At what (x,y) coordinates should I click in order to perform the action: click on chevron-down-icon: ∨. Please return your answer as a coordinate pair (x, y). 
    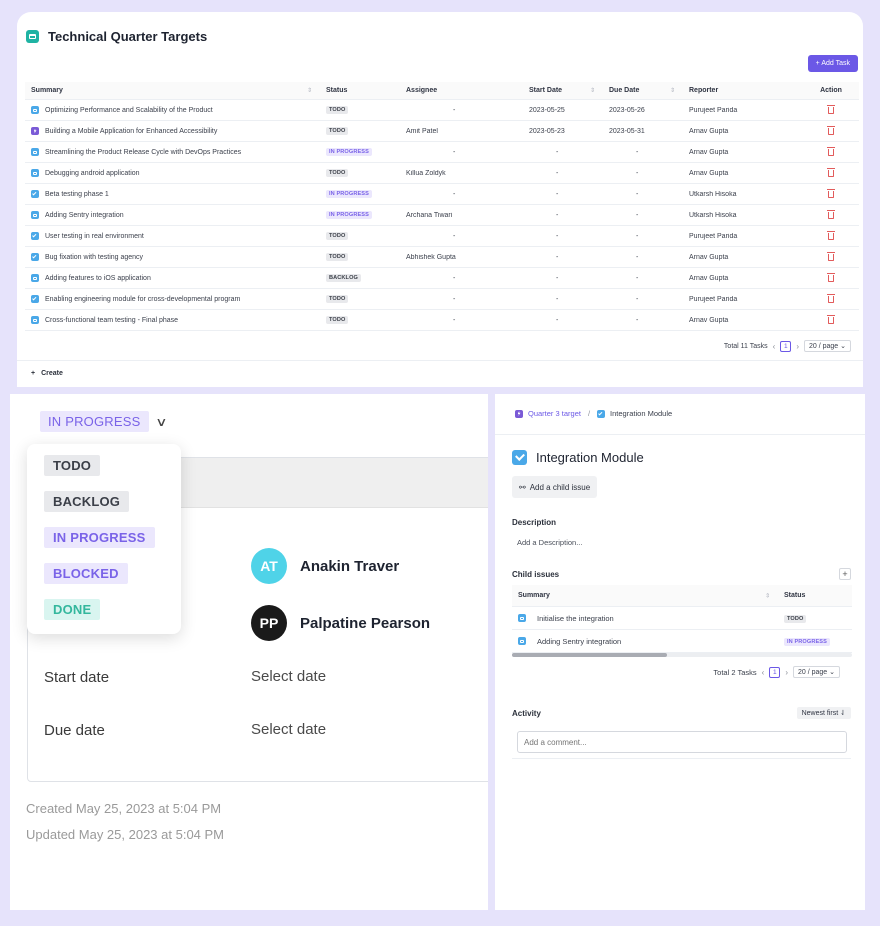
    Looking at the image, I should click on (161, 422).